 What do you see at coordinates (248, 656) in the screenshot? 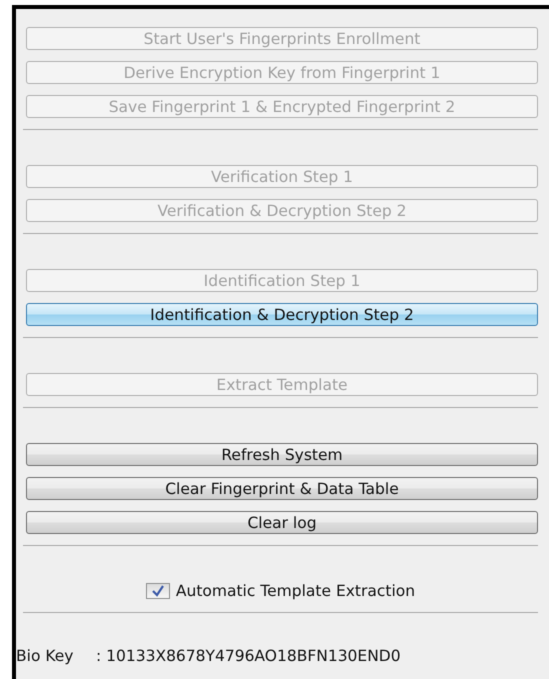
I see `bio-key-value: : 10133X8678Y4796AO18BFN130END0` at bounding box center [248, 656].